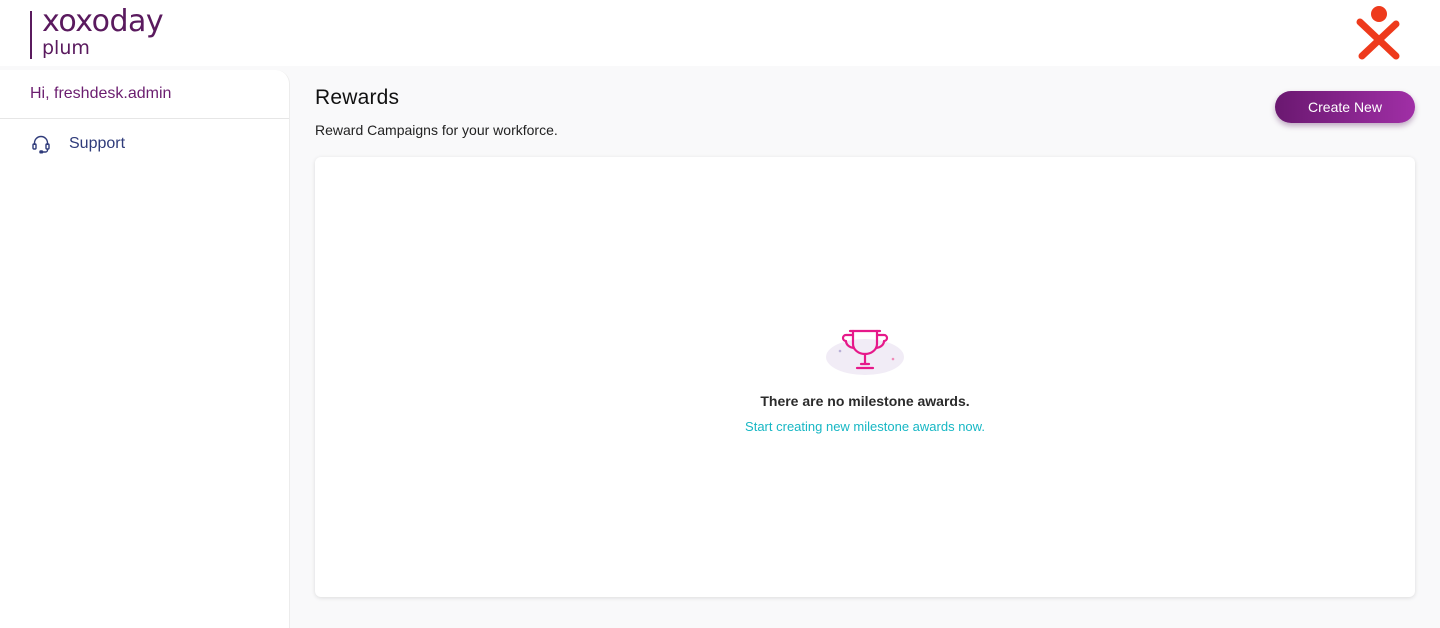 This screenshot has width=1440, height=628. Describe the element at coordinates (865, 426) in the screenshot. I see `start-creating-link: Start creating new milestone awards now.` at that location.